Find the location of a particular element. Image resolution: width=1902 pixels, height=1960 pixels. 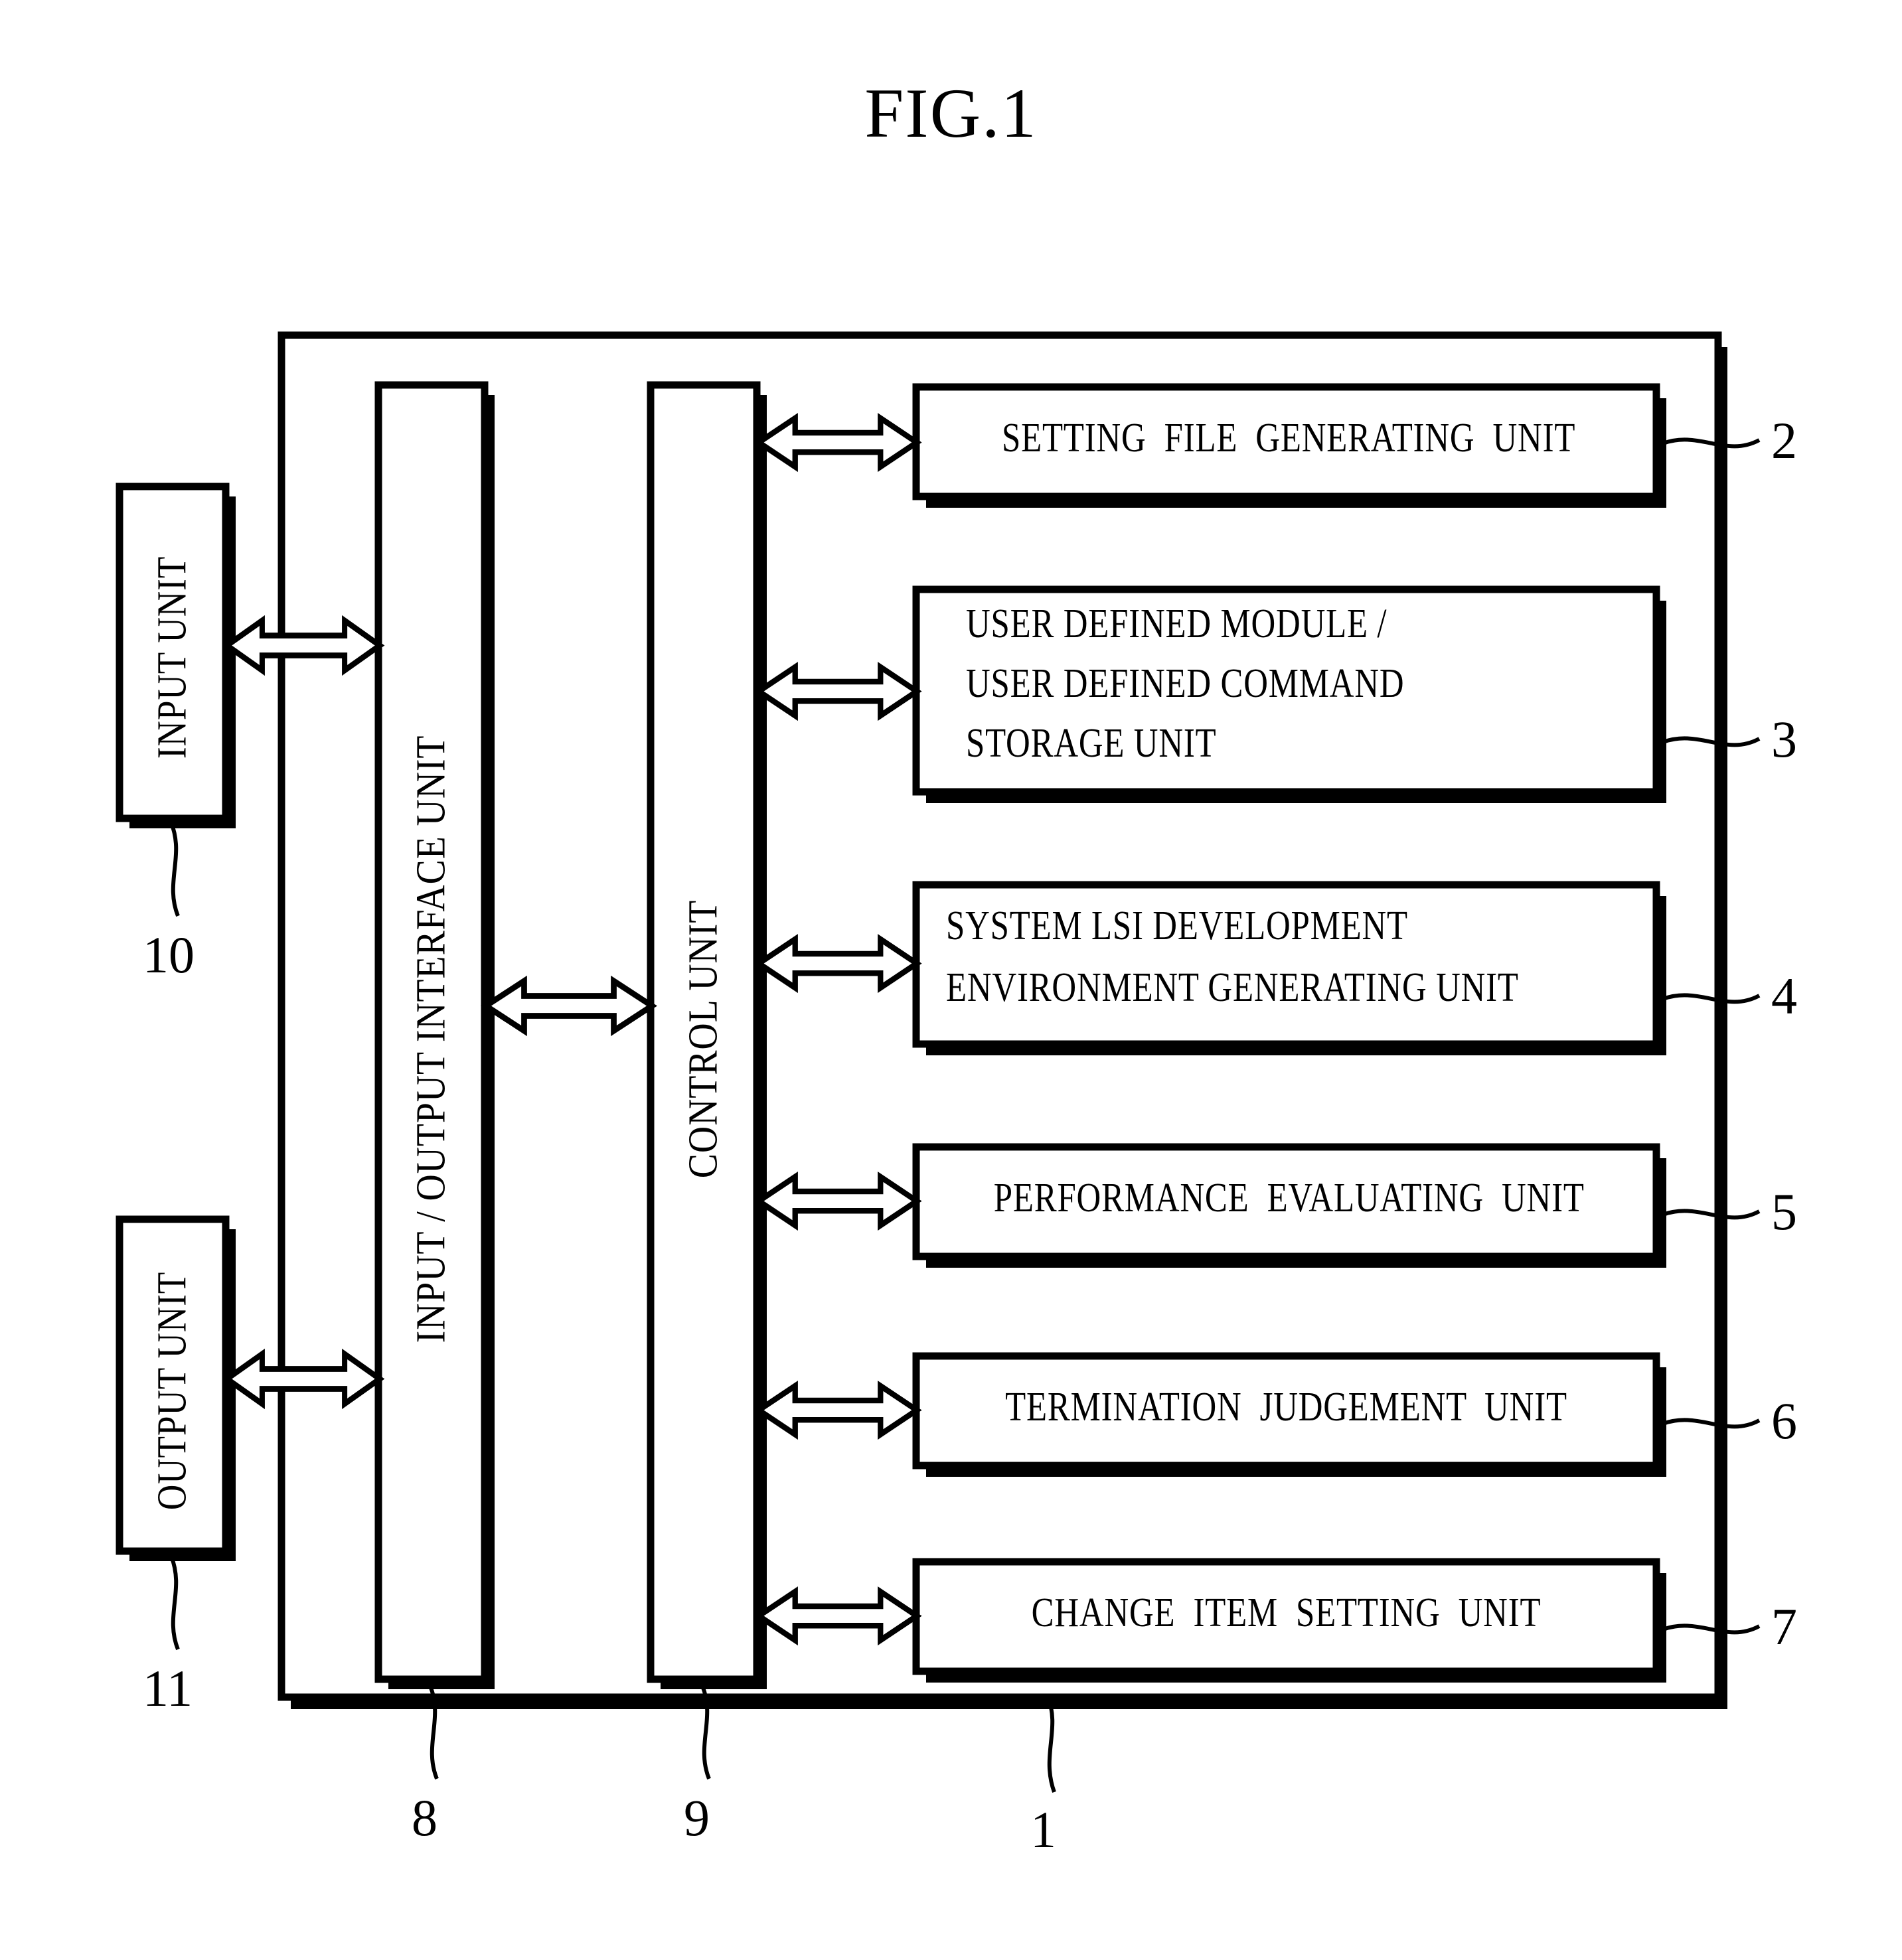

reference-numeral-6: 6 is located at coordinates (1784, 1421).